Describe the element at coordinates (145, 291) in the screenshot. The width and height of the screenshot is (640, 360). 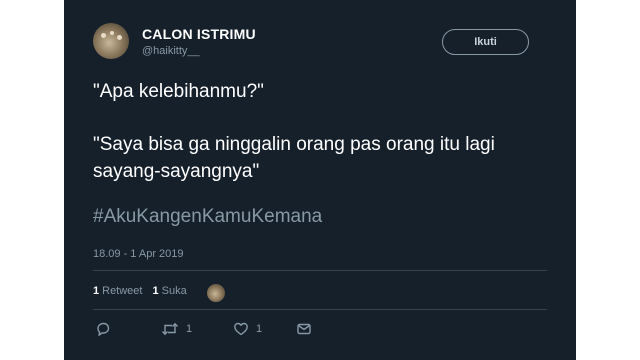
I see `tweet-stats: 1 Retweet 1 Suka` at that location.